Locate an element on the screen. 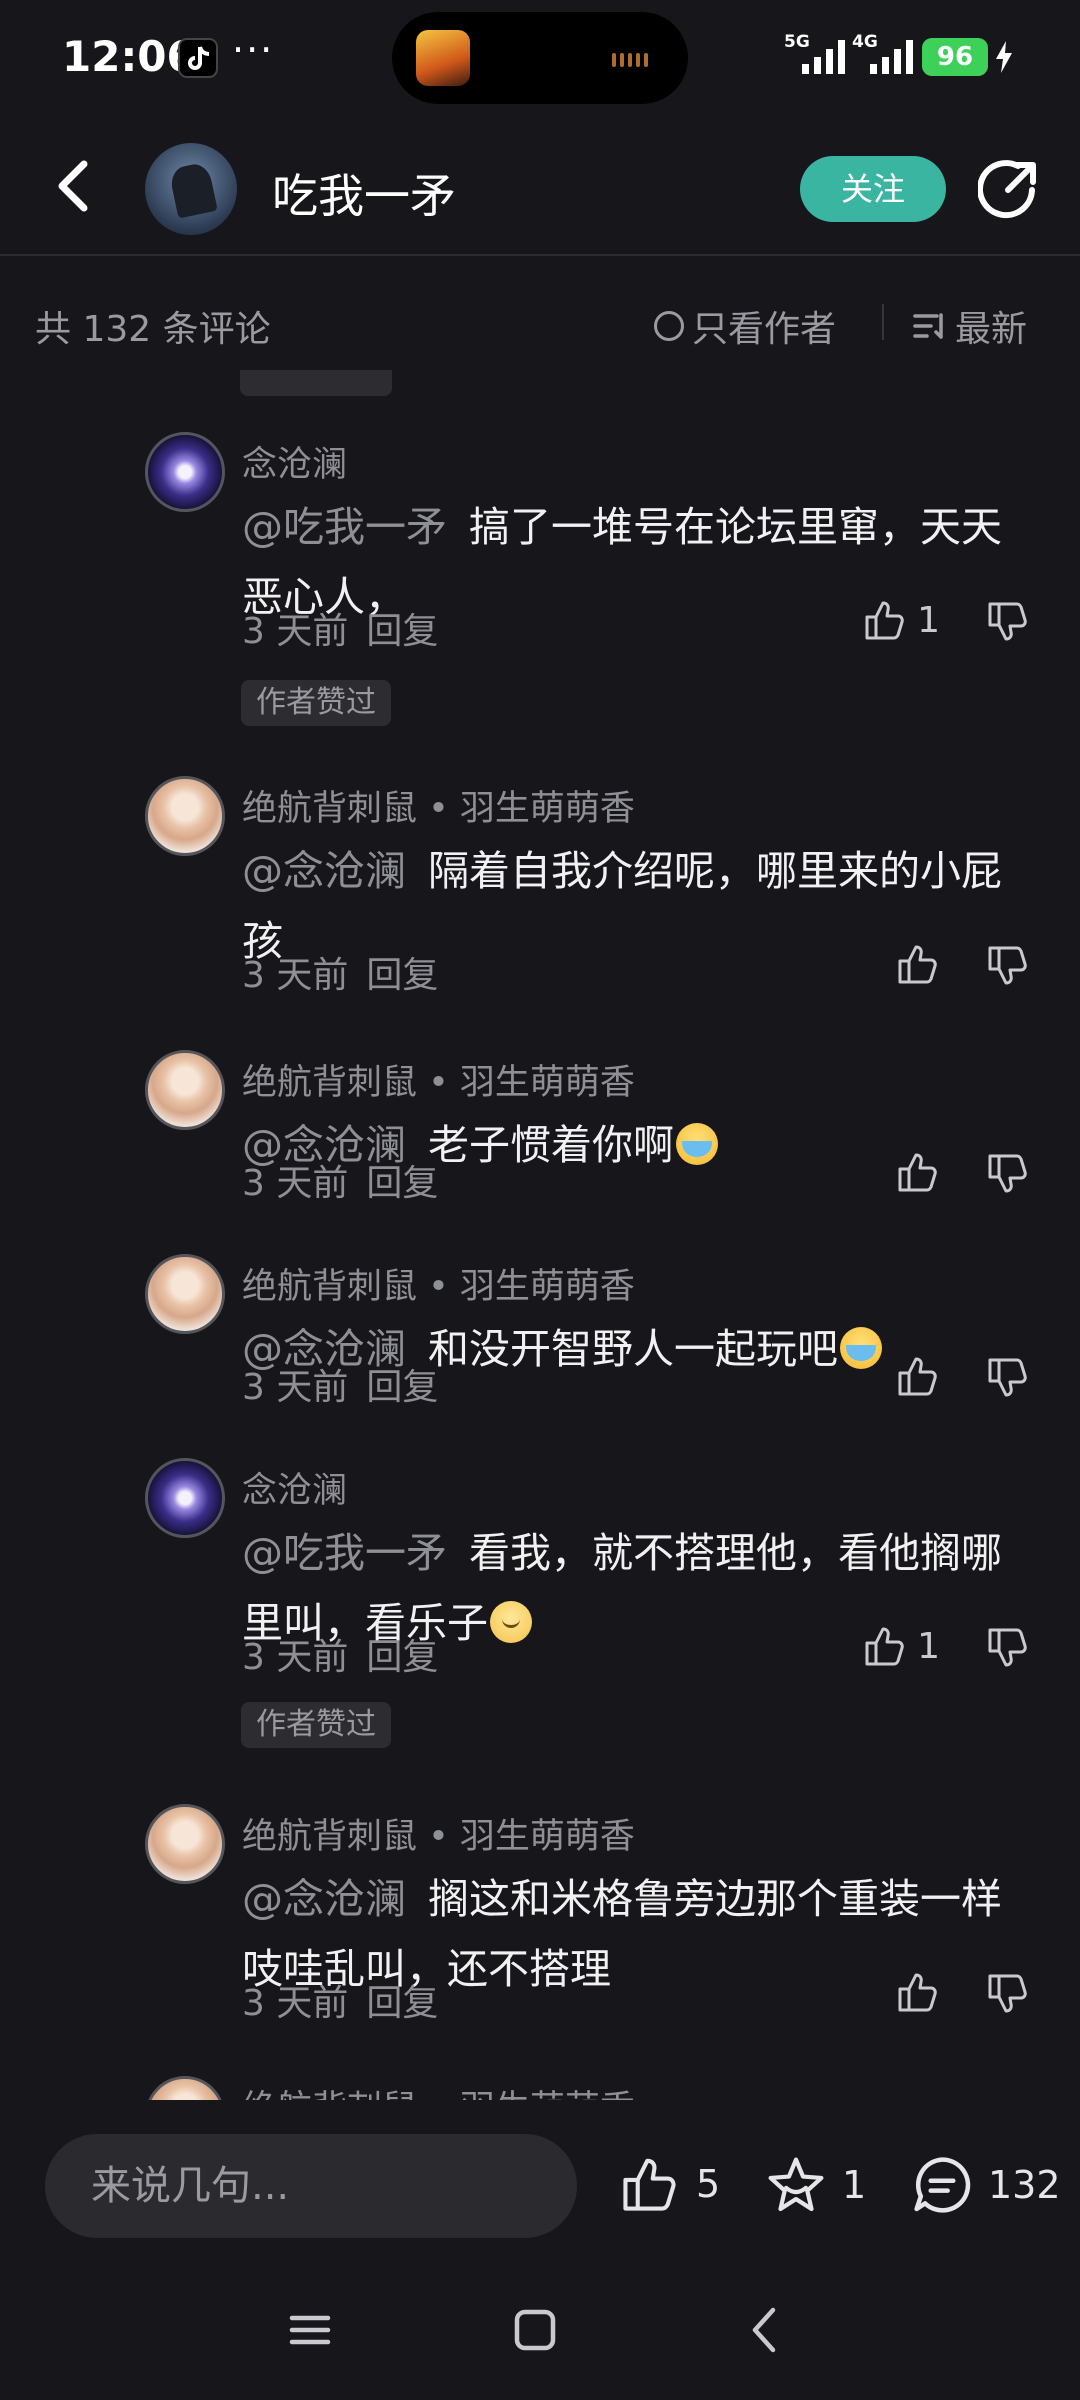  like-post-button: 5 is located at coordinates (669, 2184).